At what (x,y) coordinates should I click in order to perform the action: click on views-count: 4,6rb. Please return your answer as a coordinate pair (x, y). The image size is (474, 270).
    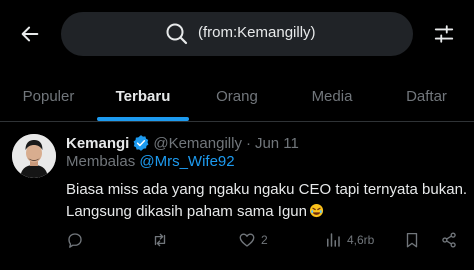
    Looking at the image, I should click on (361, 240).